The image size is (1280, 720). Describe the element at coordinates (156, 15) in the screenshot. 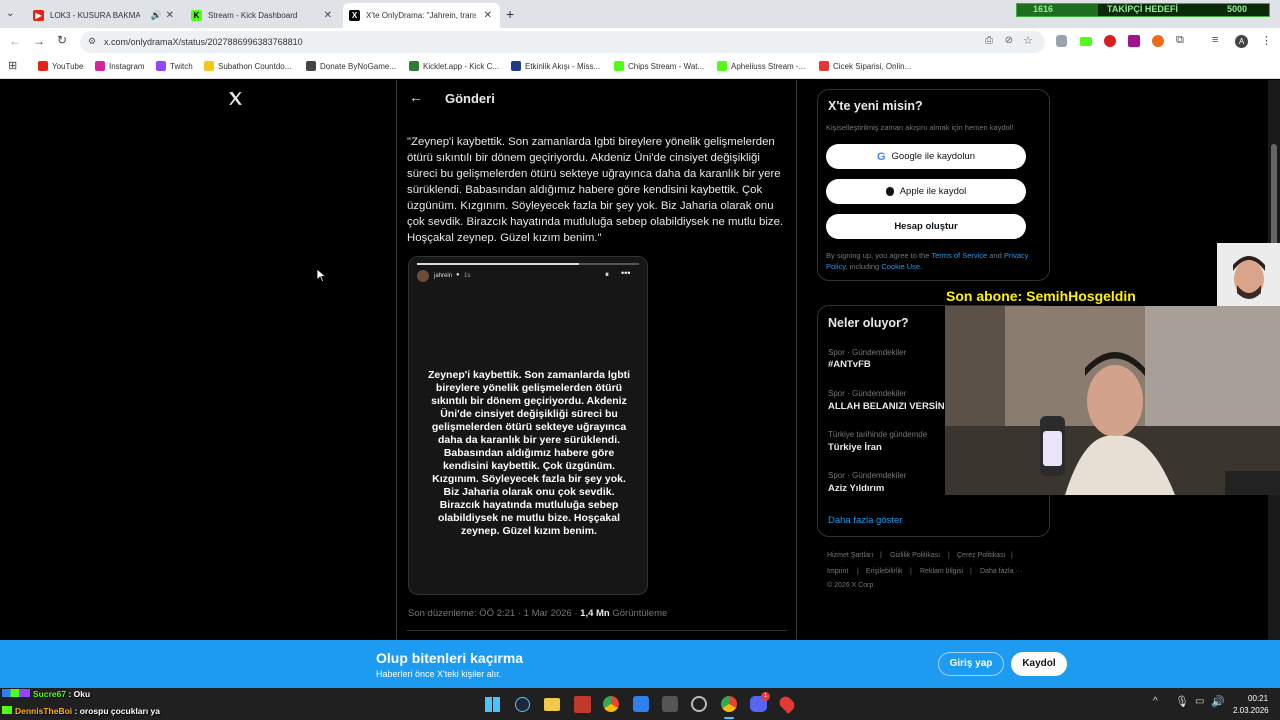

I see `speaker-icon: 🔊` at that location.